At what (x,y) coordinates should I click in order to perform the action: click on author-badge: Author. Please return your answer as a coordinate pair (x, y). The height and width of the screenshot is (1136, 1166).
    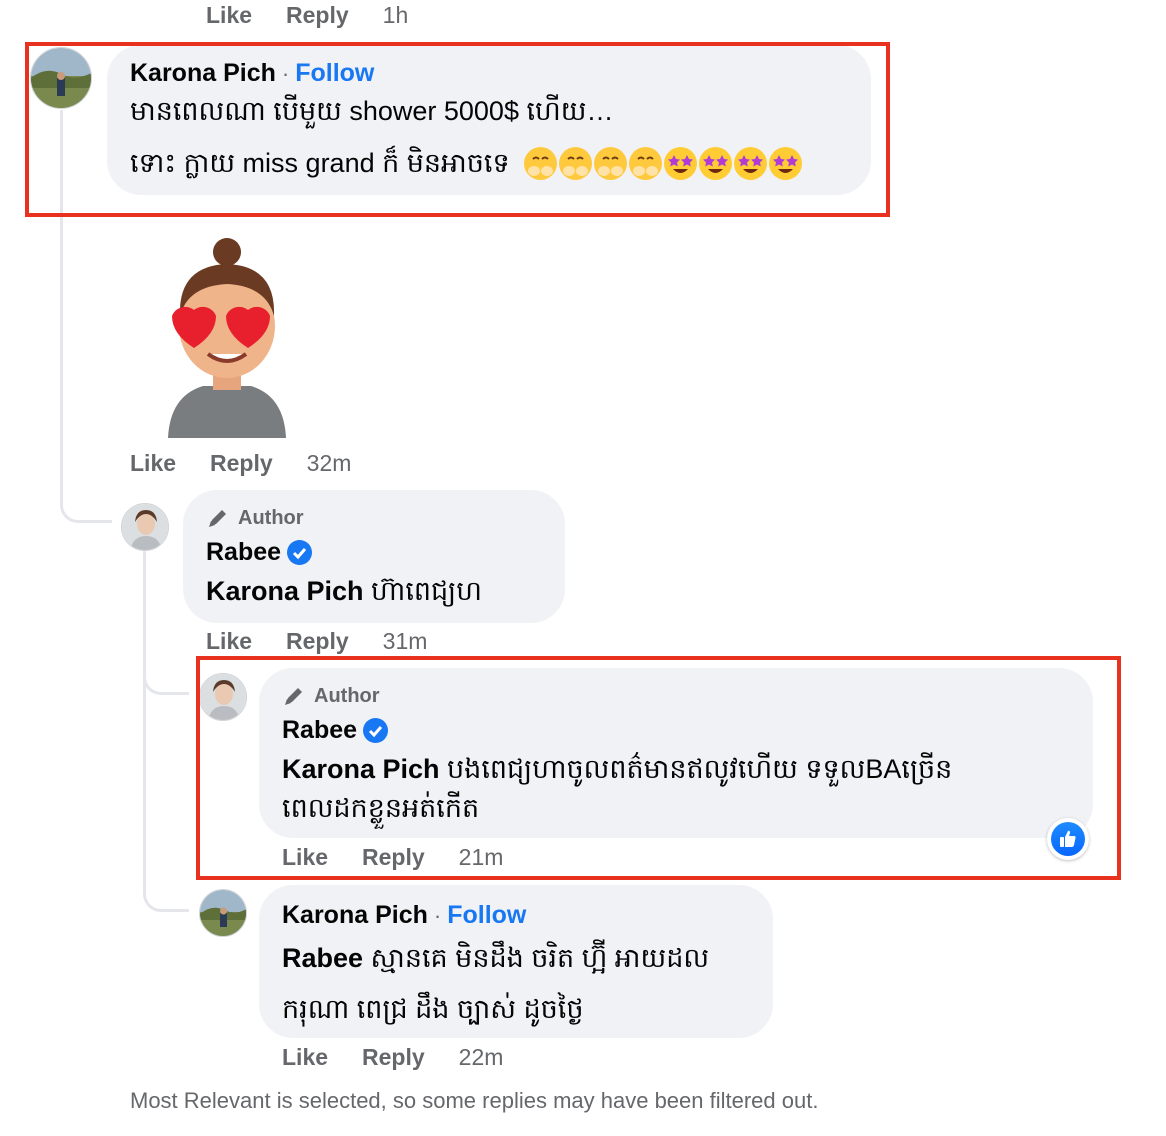
    Looking at the image, I should click on (255, 518).